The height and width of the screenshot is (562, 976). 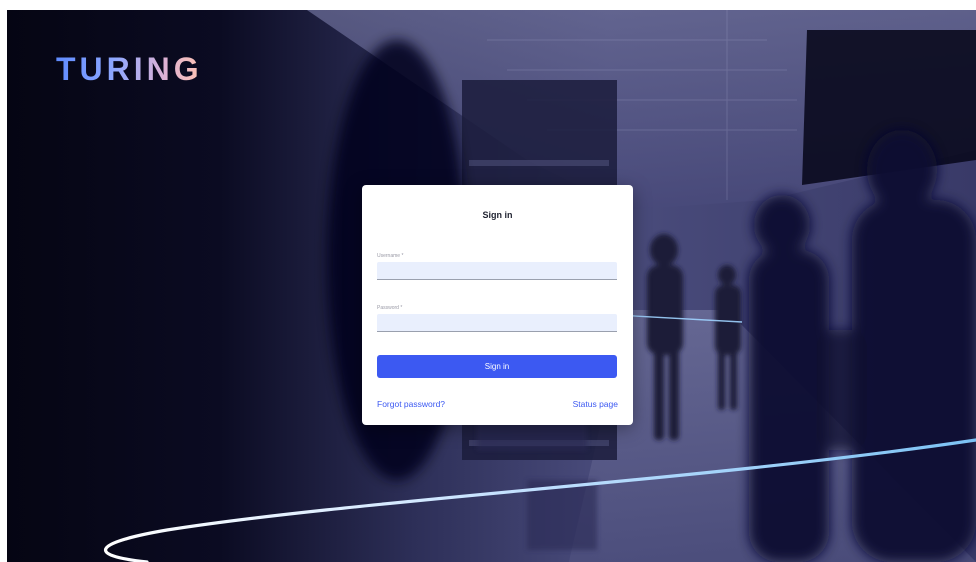 What do you see at coordinates (390, 256) in the screenshot?
I see `username-label: Username *` at bounding box center [390, 256].